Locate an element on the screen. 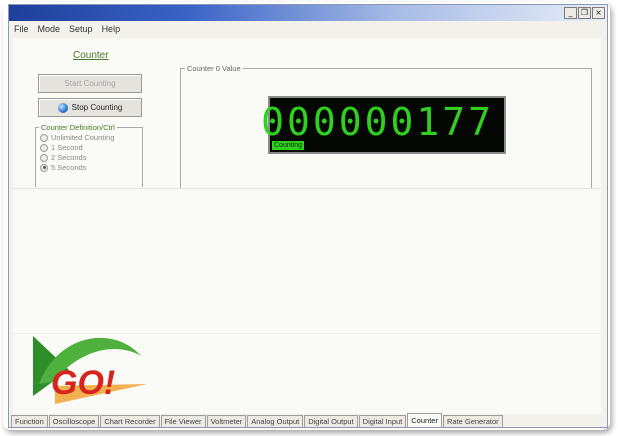  option-1-second: 1 Second is located at coordinates (91, 147).